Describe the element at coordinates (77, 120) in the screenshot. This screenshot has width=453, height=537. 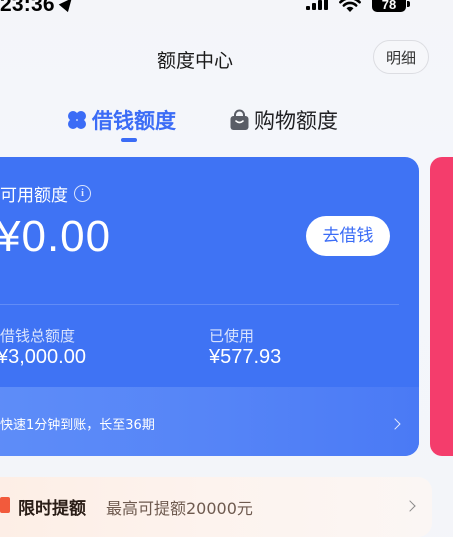
I see `clover-icon` at that location.